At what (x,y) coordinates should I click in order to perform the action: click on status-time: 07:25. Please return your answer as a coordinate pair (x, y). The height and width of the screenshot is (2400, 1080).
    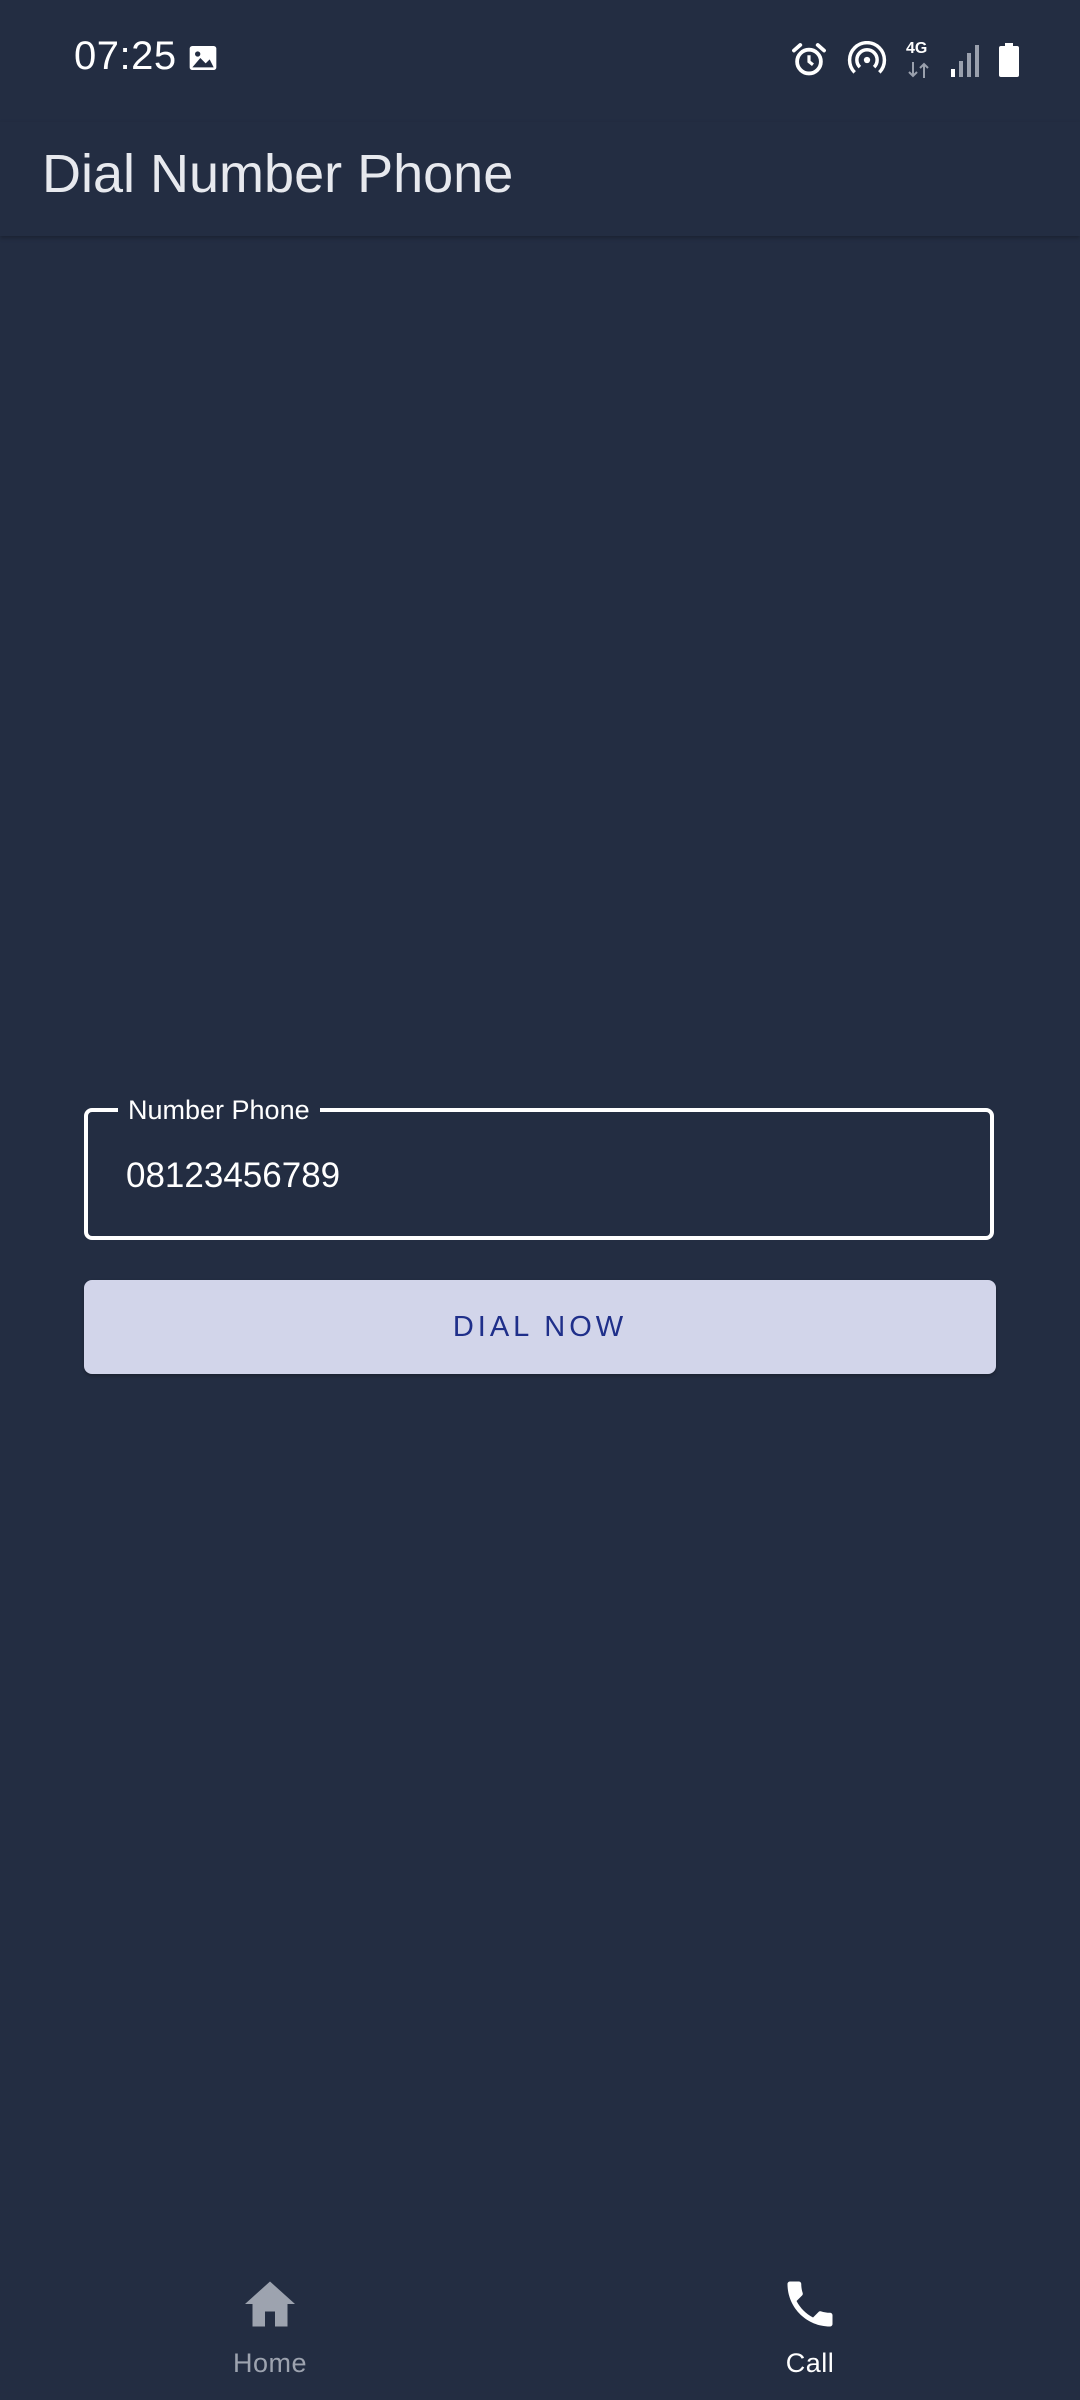
    Looking at the image, I should click on (125, 56).